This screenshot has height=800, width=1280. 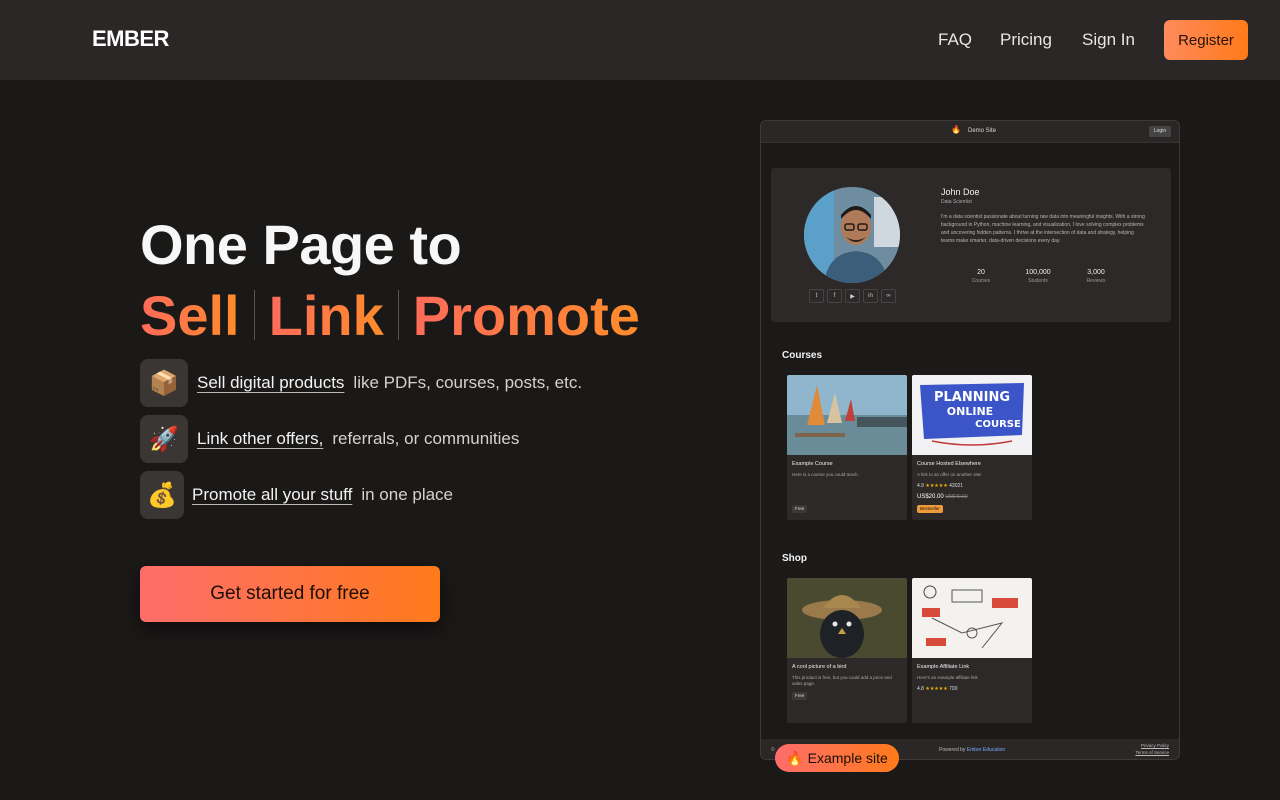 I want to click on course-price: US$20.00 US$40.00, so click(x=942, y=497).